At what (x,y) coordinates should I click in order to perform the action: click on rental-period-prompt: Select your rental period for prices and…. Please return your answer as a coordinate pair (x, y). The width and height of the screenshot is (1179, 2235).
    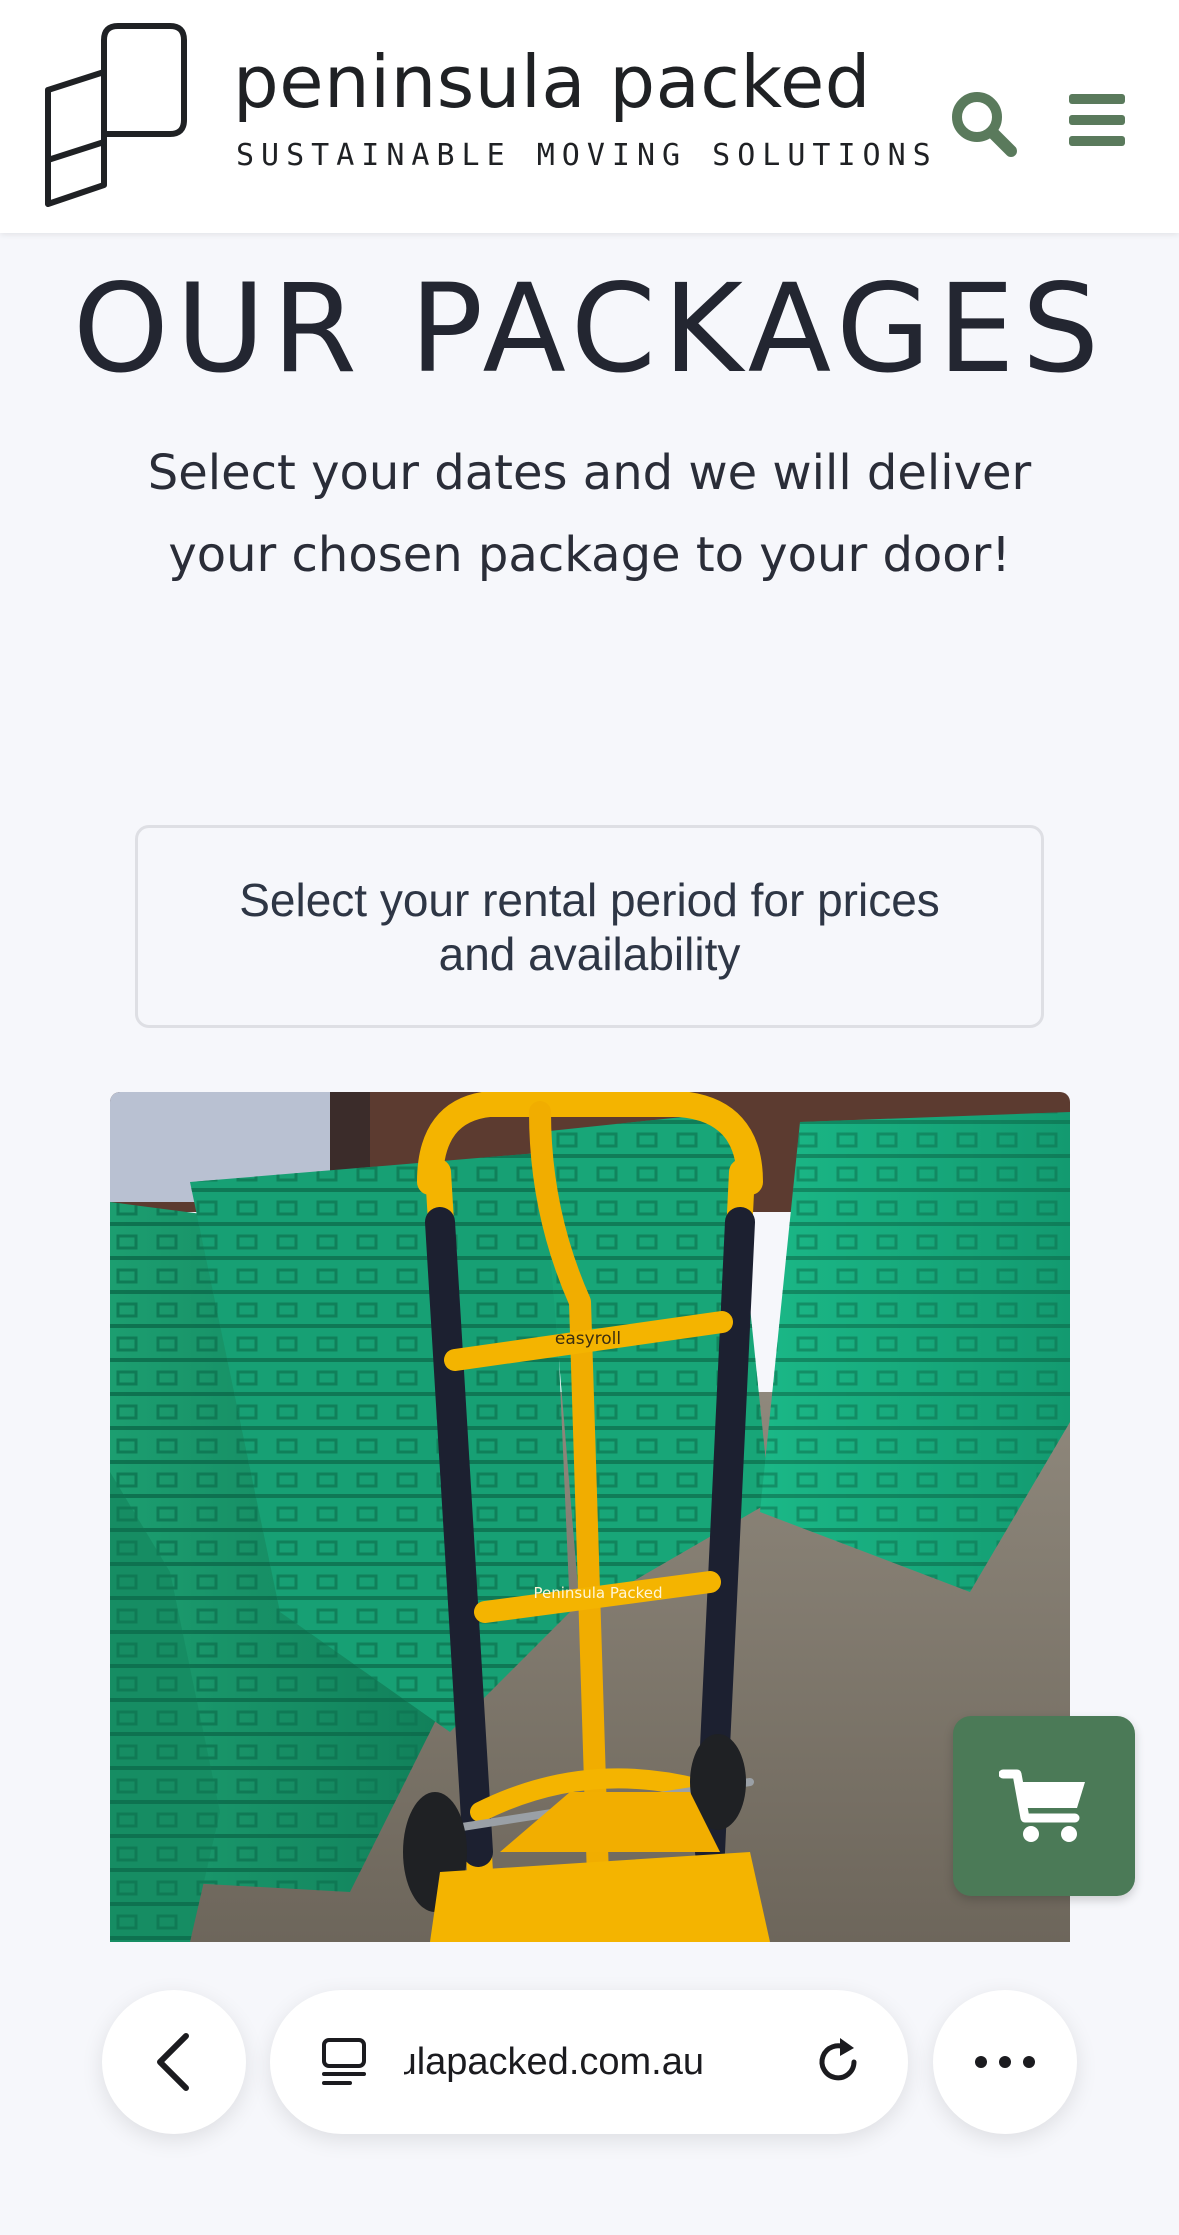
    Looking at the image, I should click on (589, 926).